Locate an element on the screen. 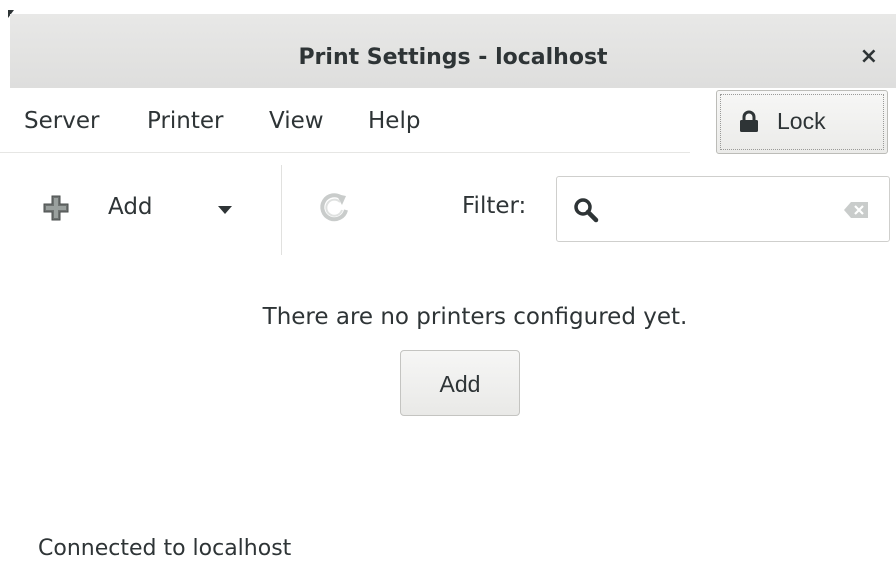  lock-icon is located at coordinates (749, 121).